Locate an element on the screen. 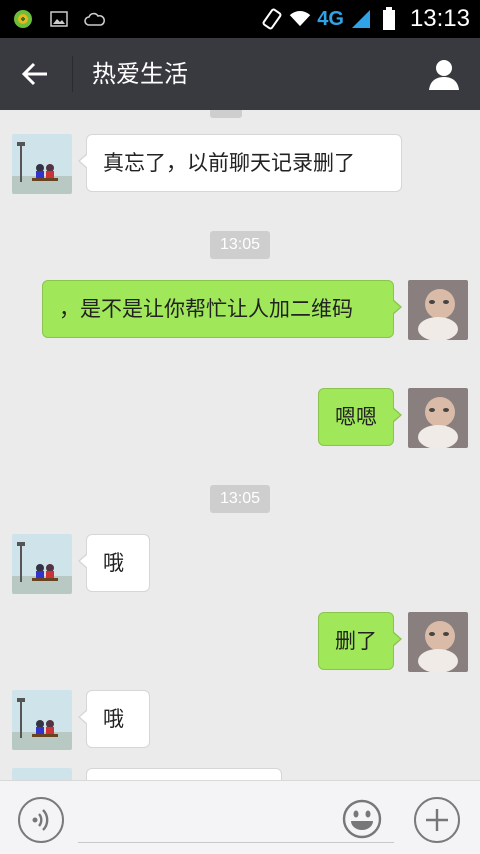  network-type: 4G is located at coordinates (330, 18).